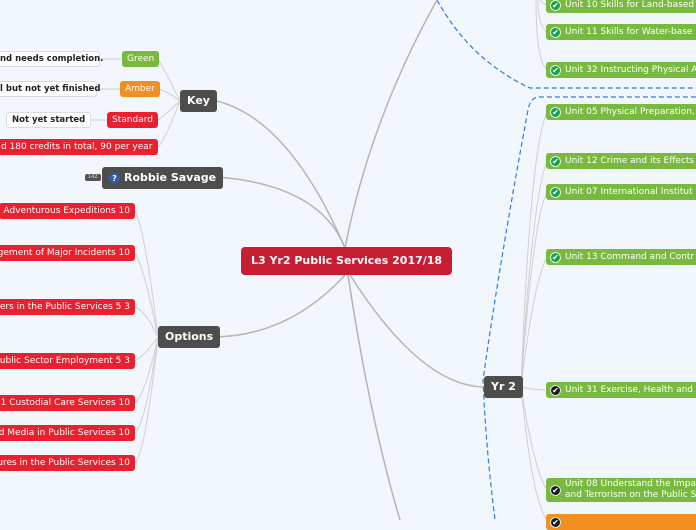 The width and height of the screenshot is (696, 530). I want to click on key-credits-label: d 180 credits in total, 90 per year, so click(77, 147).